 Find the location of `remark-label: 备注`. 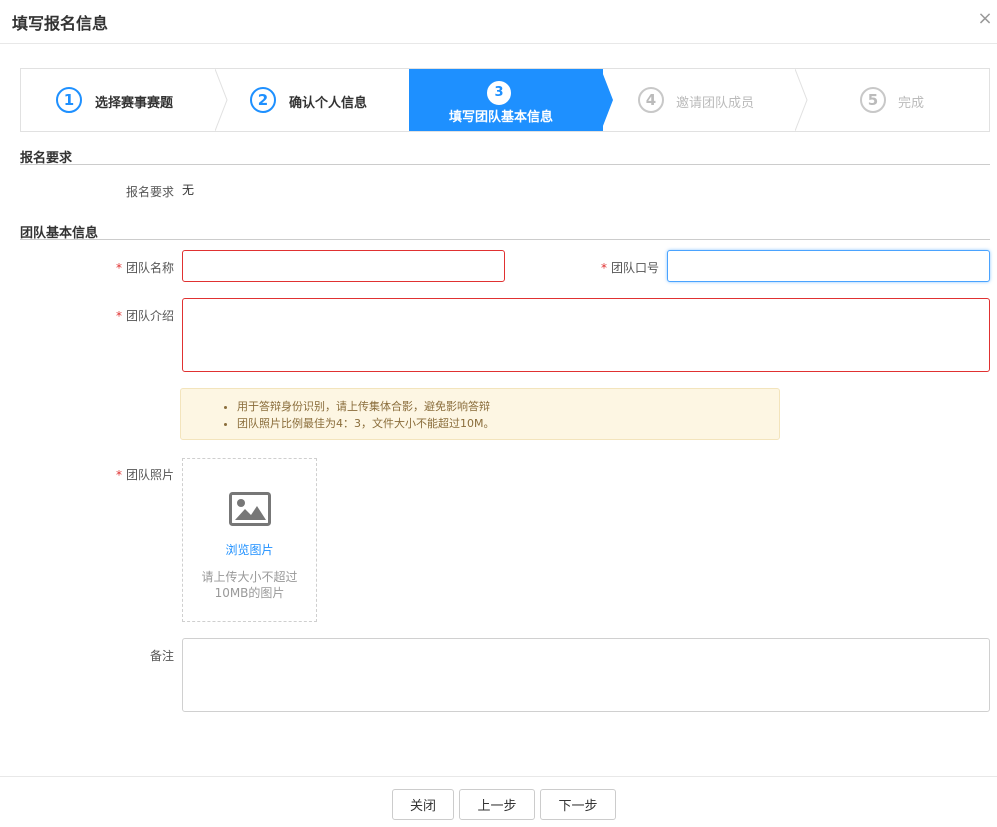

remark-label: 备注 is located at coordinates (161, 656).